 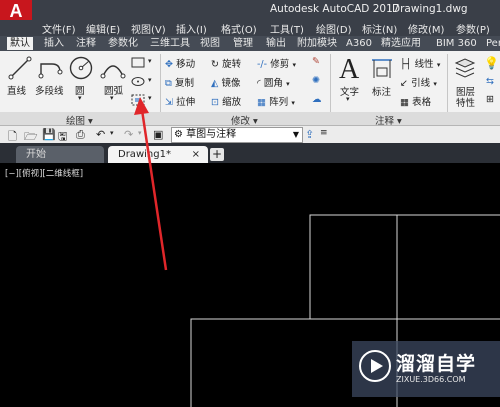 I want to click on watermark-brand: 溜溜自学, so click(x=436, y=364).